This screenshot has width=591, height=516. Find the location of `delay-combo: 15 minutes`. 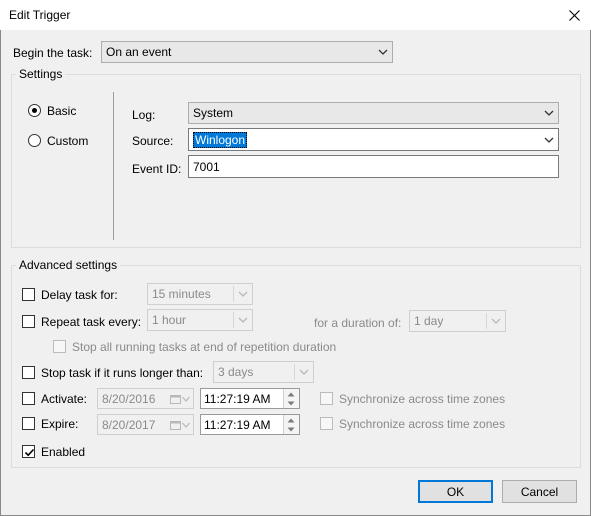

delay-combo: 15 minutes is located at coordinates (200, 294).